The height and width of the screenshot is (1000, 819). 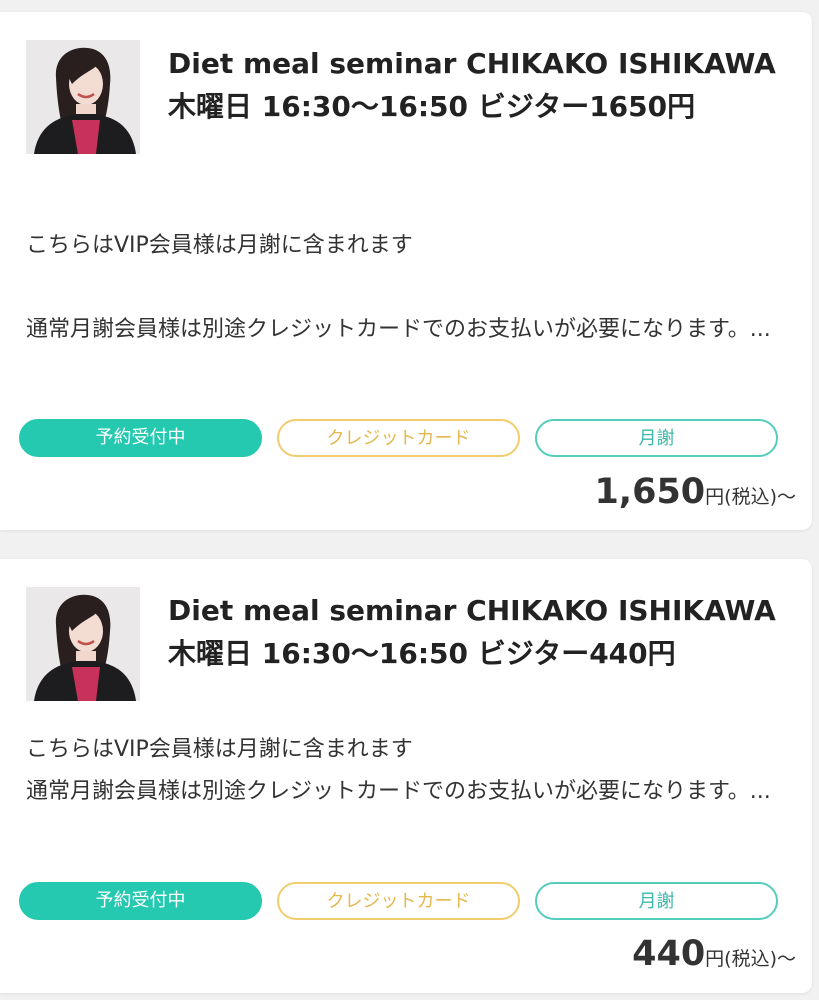 What do you see at coordinates (650, 492) in the screenshot?
I see `price-amount: 1,650` at bounding box center [650, 492].